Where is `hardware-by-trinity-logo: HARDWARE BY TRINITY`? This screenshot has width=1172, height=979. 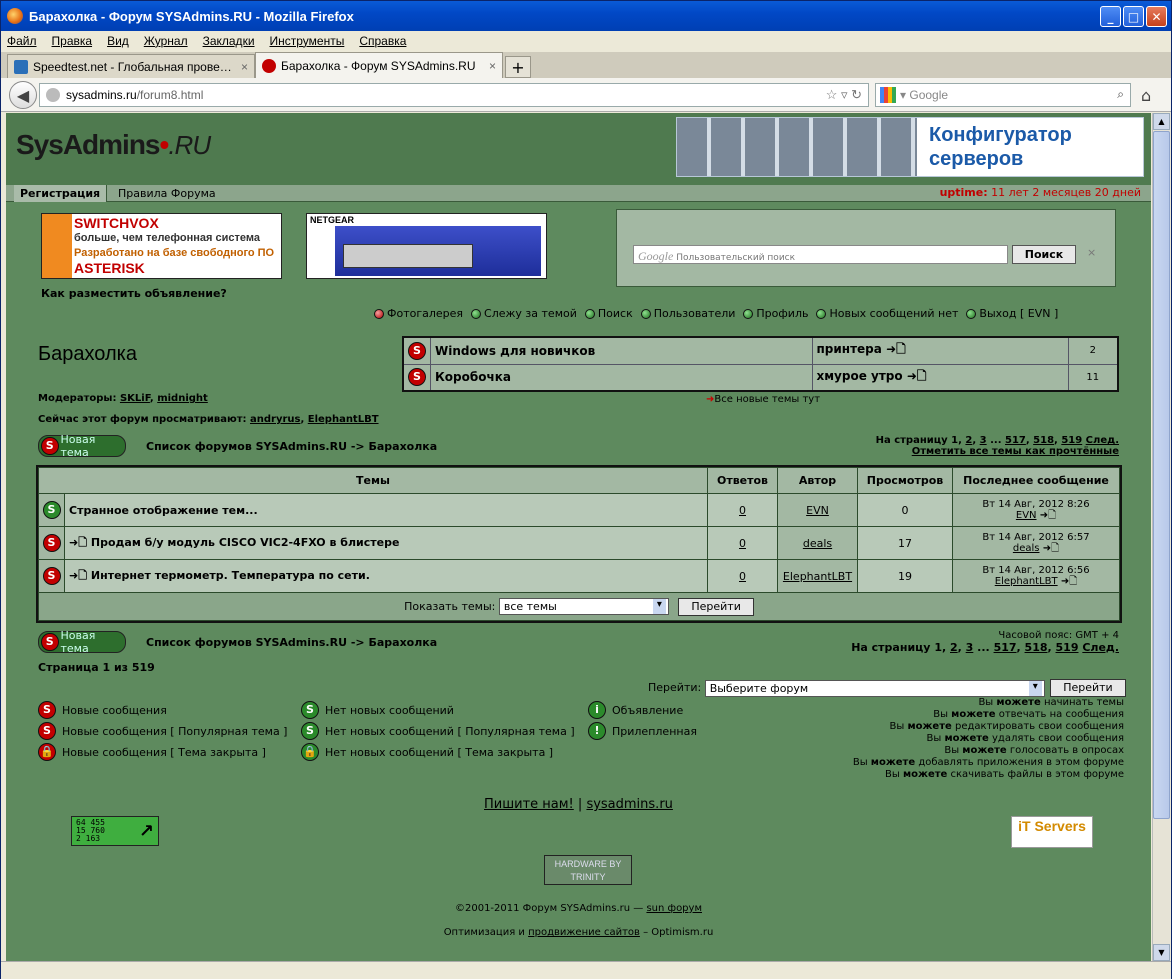 hardware-by-trinity-logo: HARDWARE BY TRINITY is located at coordinates (588, 870).